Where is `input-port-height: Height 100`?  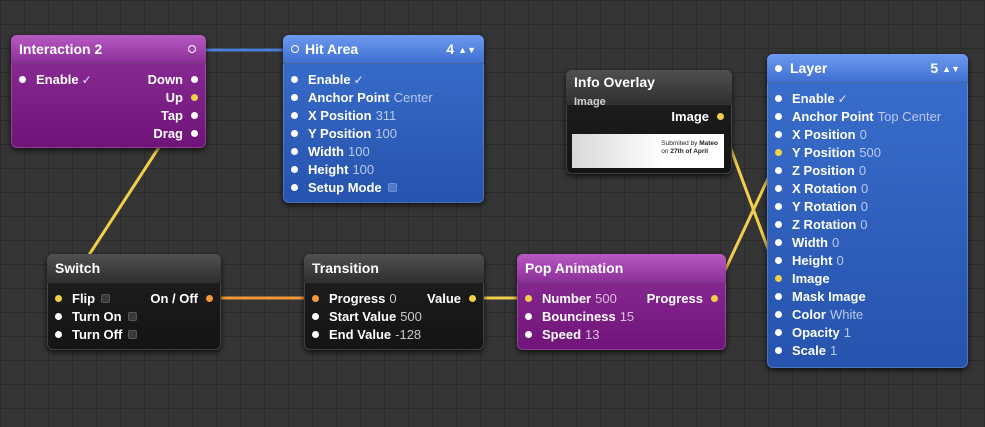 input-port-height: Height 100 is located at coordinates (332, 170).